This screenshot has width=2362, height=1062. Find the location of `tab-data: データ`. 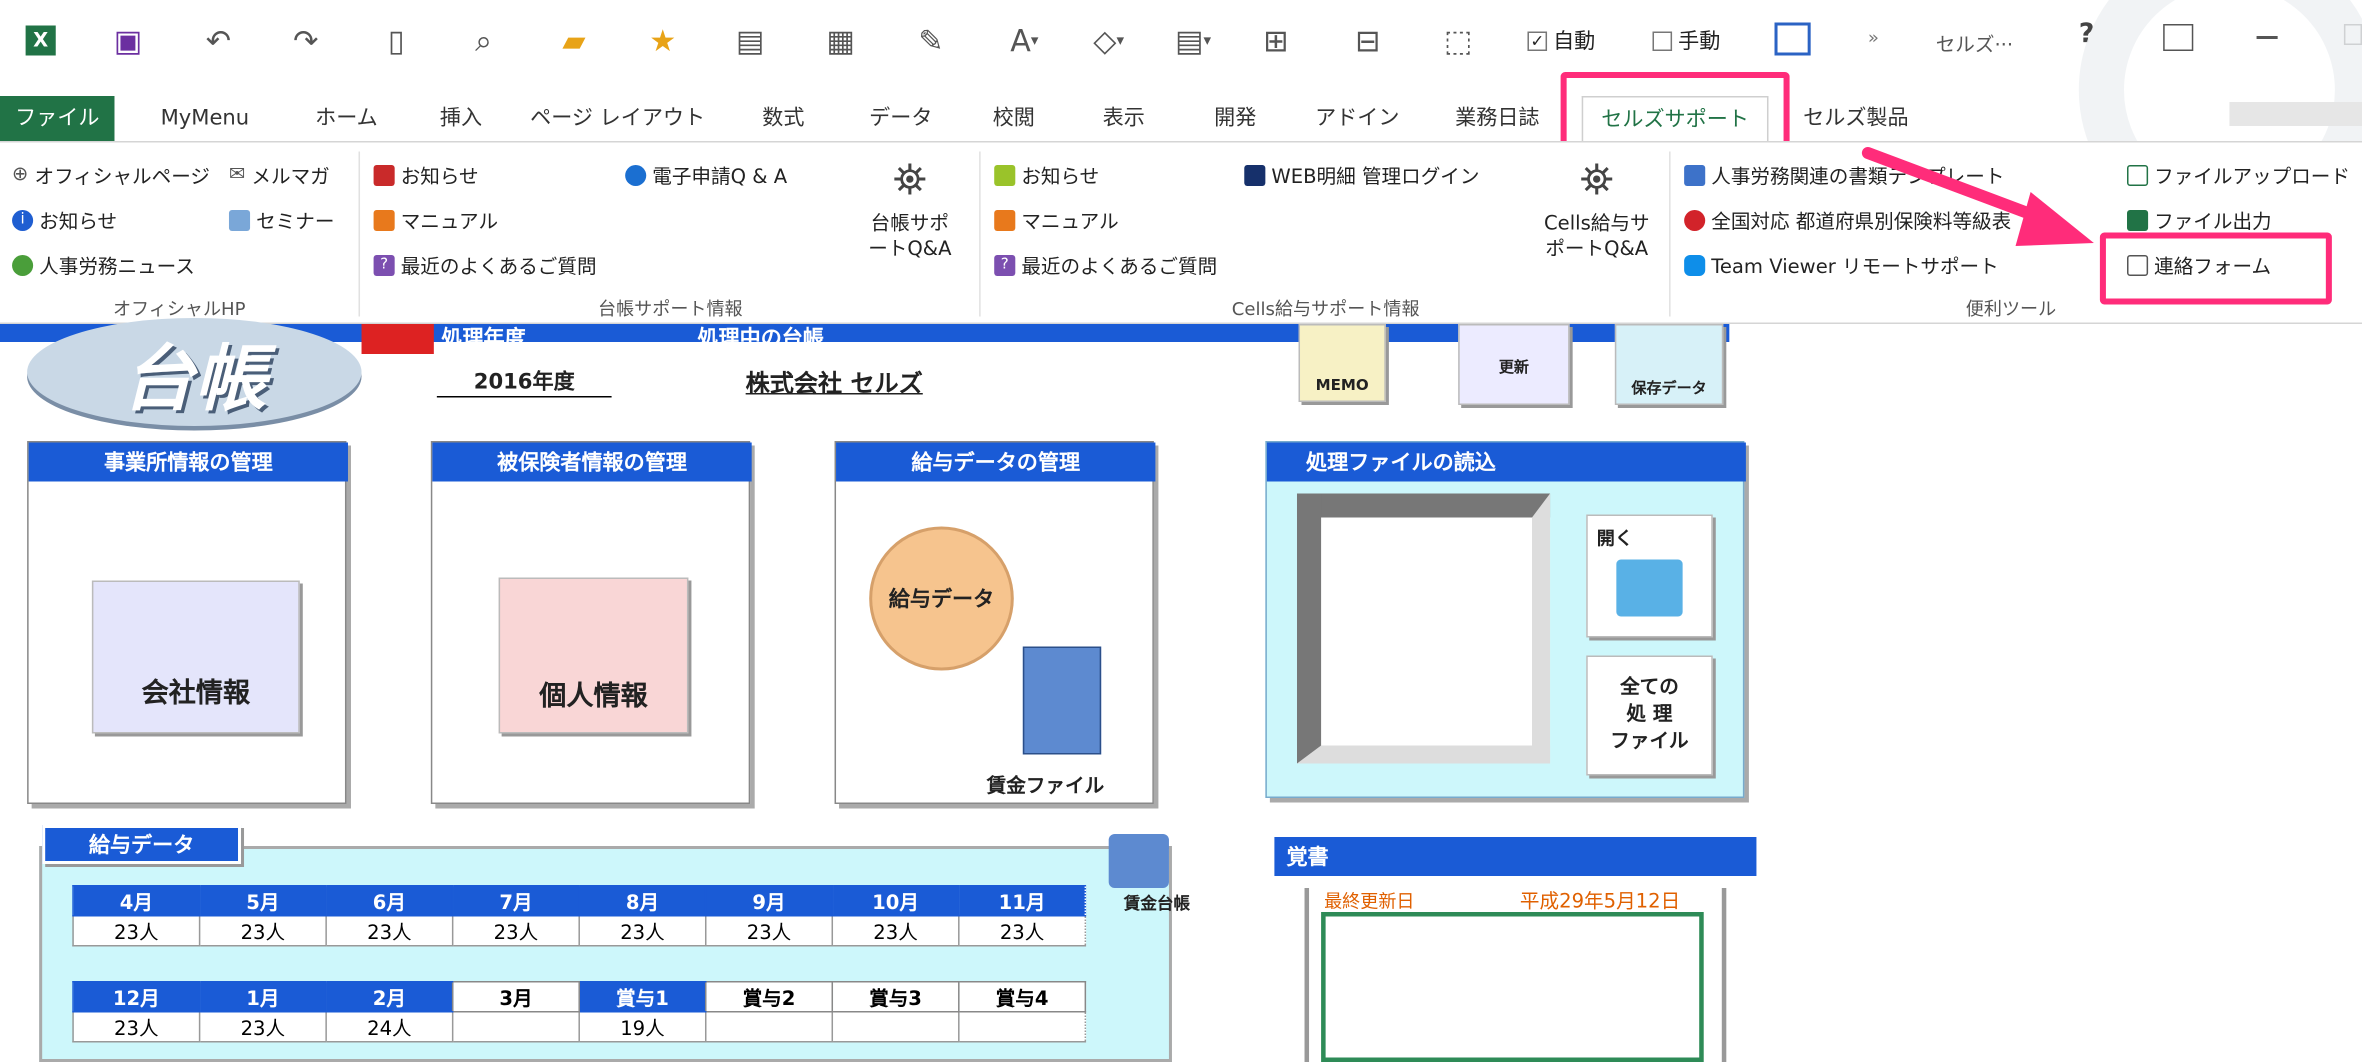

tab-data: データ is located at coordinates (901, 118).